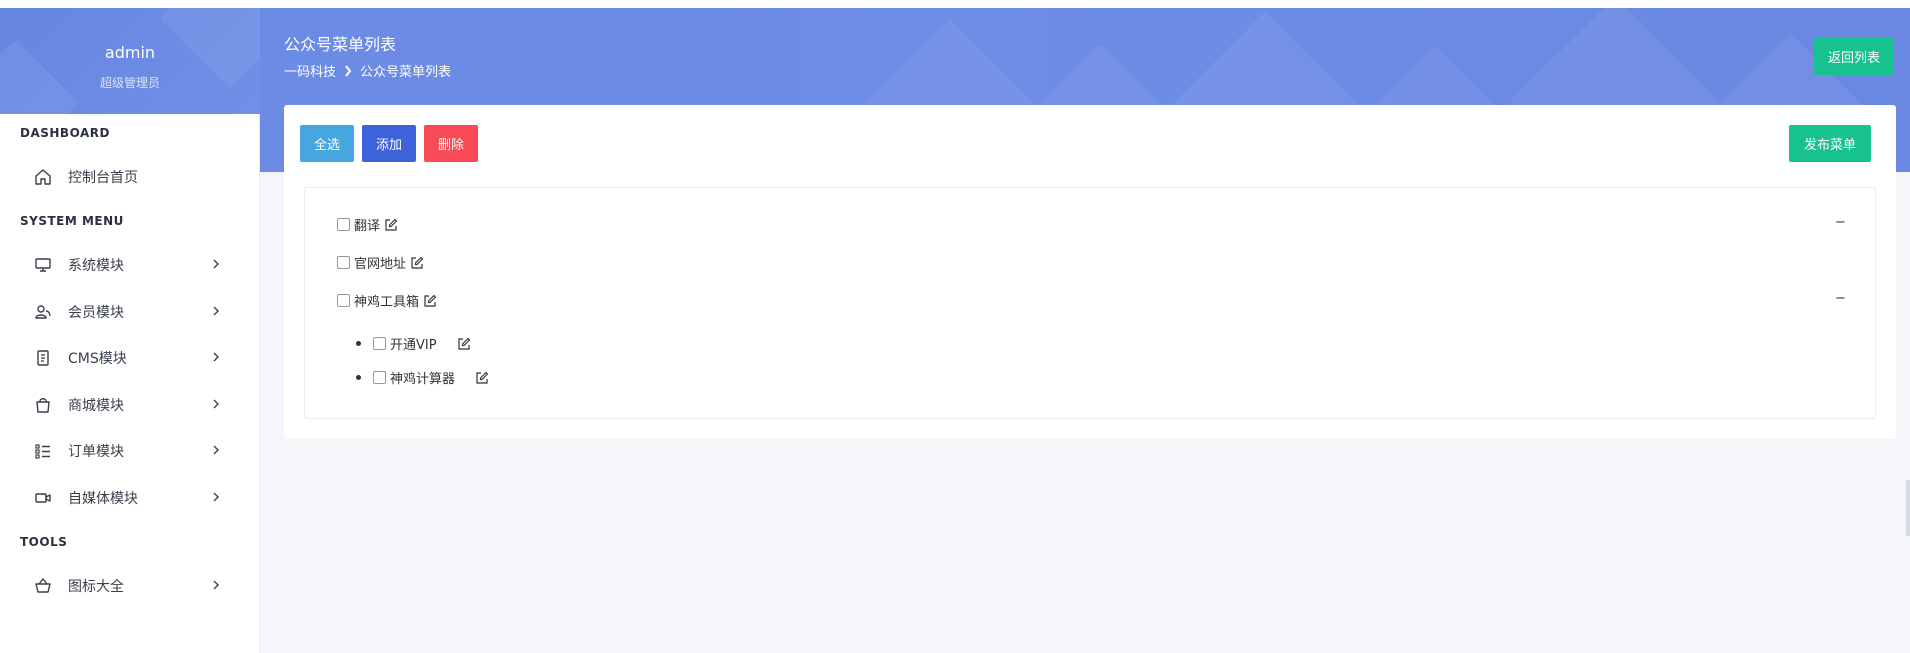  What do you see at coordinates (97, 359) in the screenshot?
I see `sidebar-item-label: CMS模块` at bounding box center [97, 359].